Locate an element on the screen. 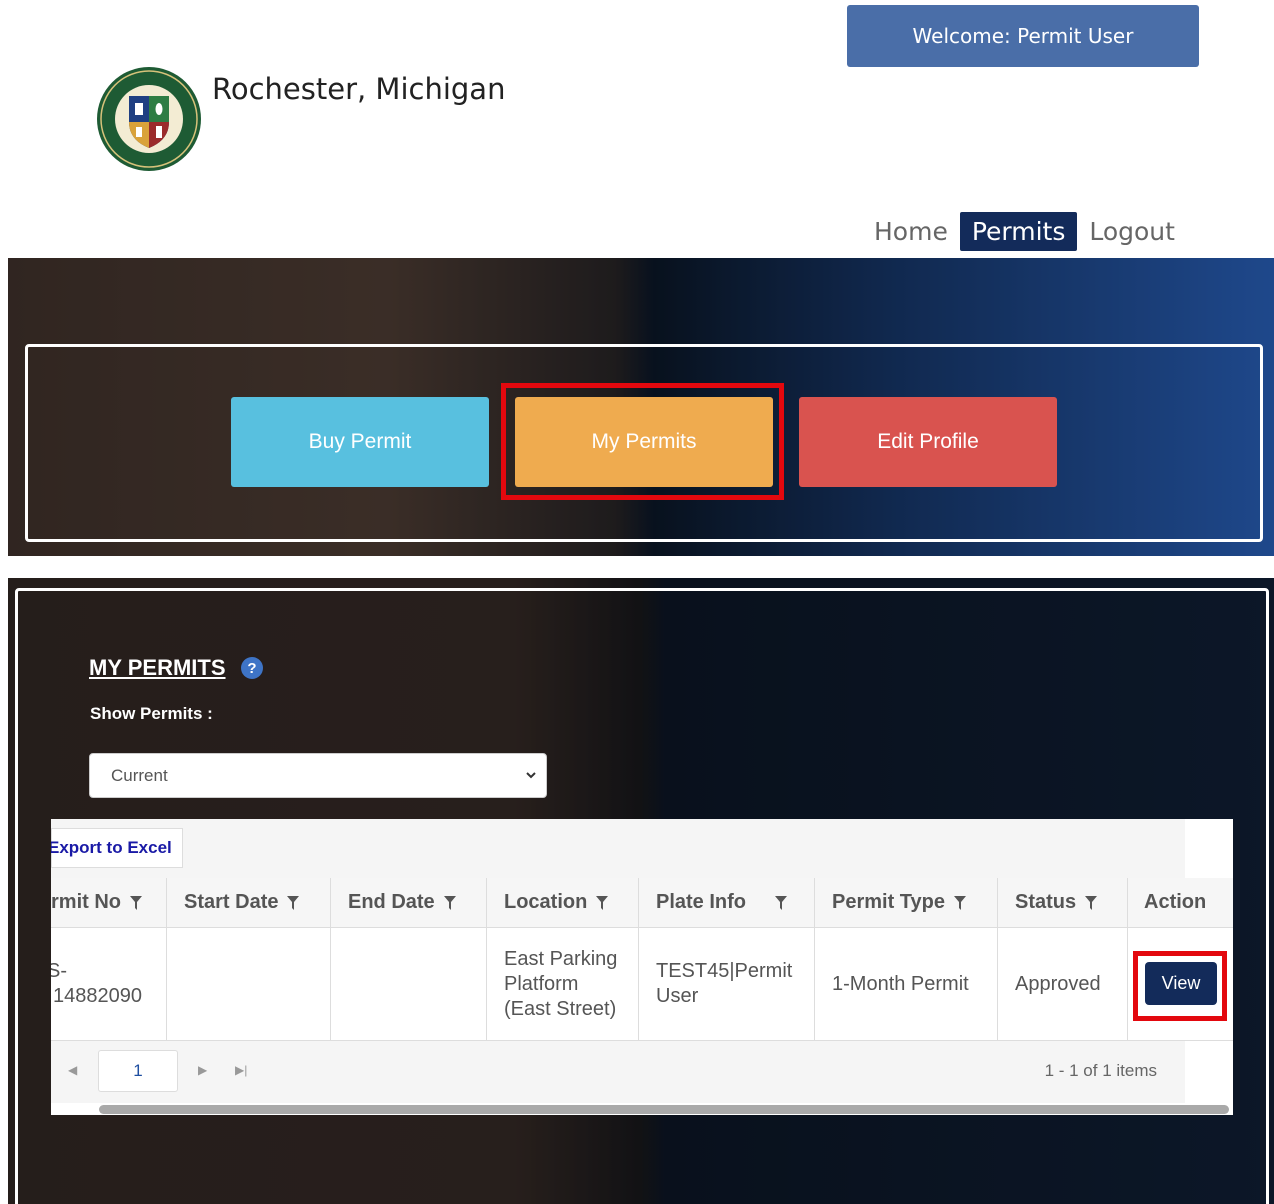 The width and height of the screenshot is (1274, 1204). cell-permit-no: S- 14882090 is located at coordinates (109, 984).